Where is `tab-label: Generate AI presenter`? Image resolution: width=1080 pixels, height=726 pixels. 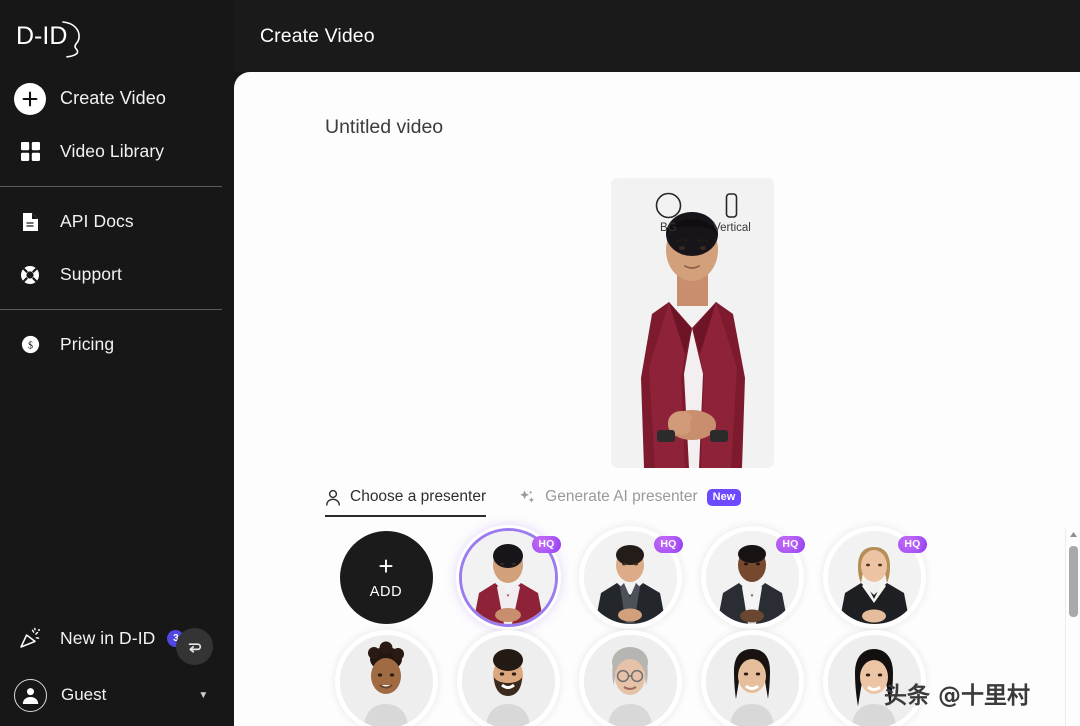
tab-label: Generate AI presenter is located at coordinates (621, 496).